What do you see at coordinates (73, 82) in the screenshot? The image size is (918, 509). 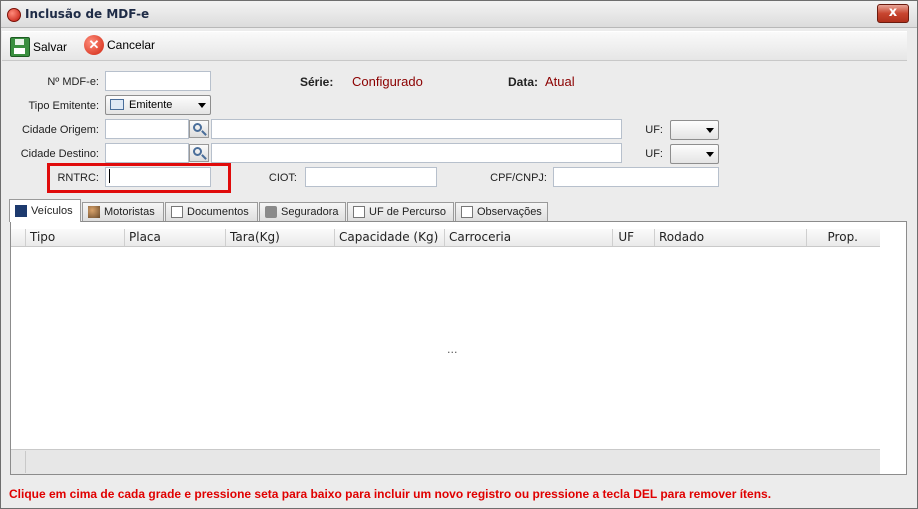 I see `mdfe-number-label: Nº MDF-e:` at bounding box center [73, 82].